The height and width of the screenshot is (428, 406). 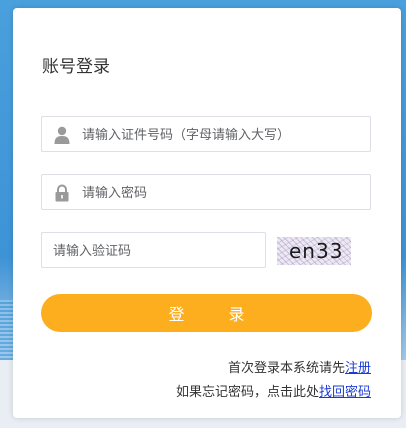 What do you see at coordinates (62, 193) in the screenshot?
I see `lock-icon` at bounding box center [62, 193].